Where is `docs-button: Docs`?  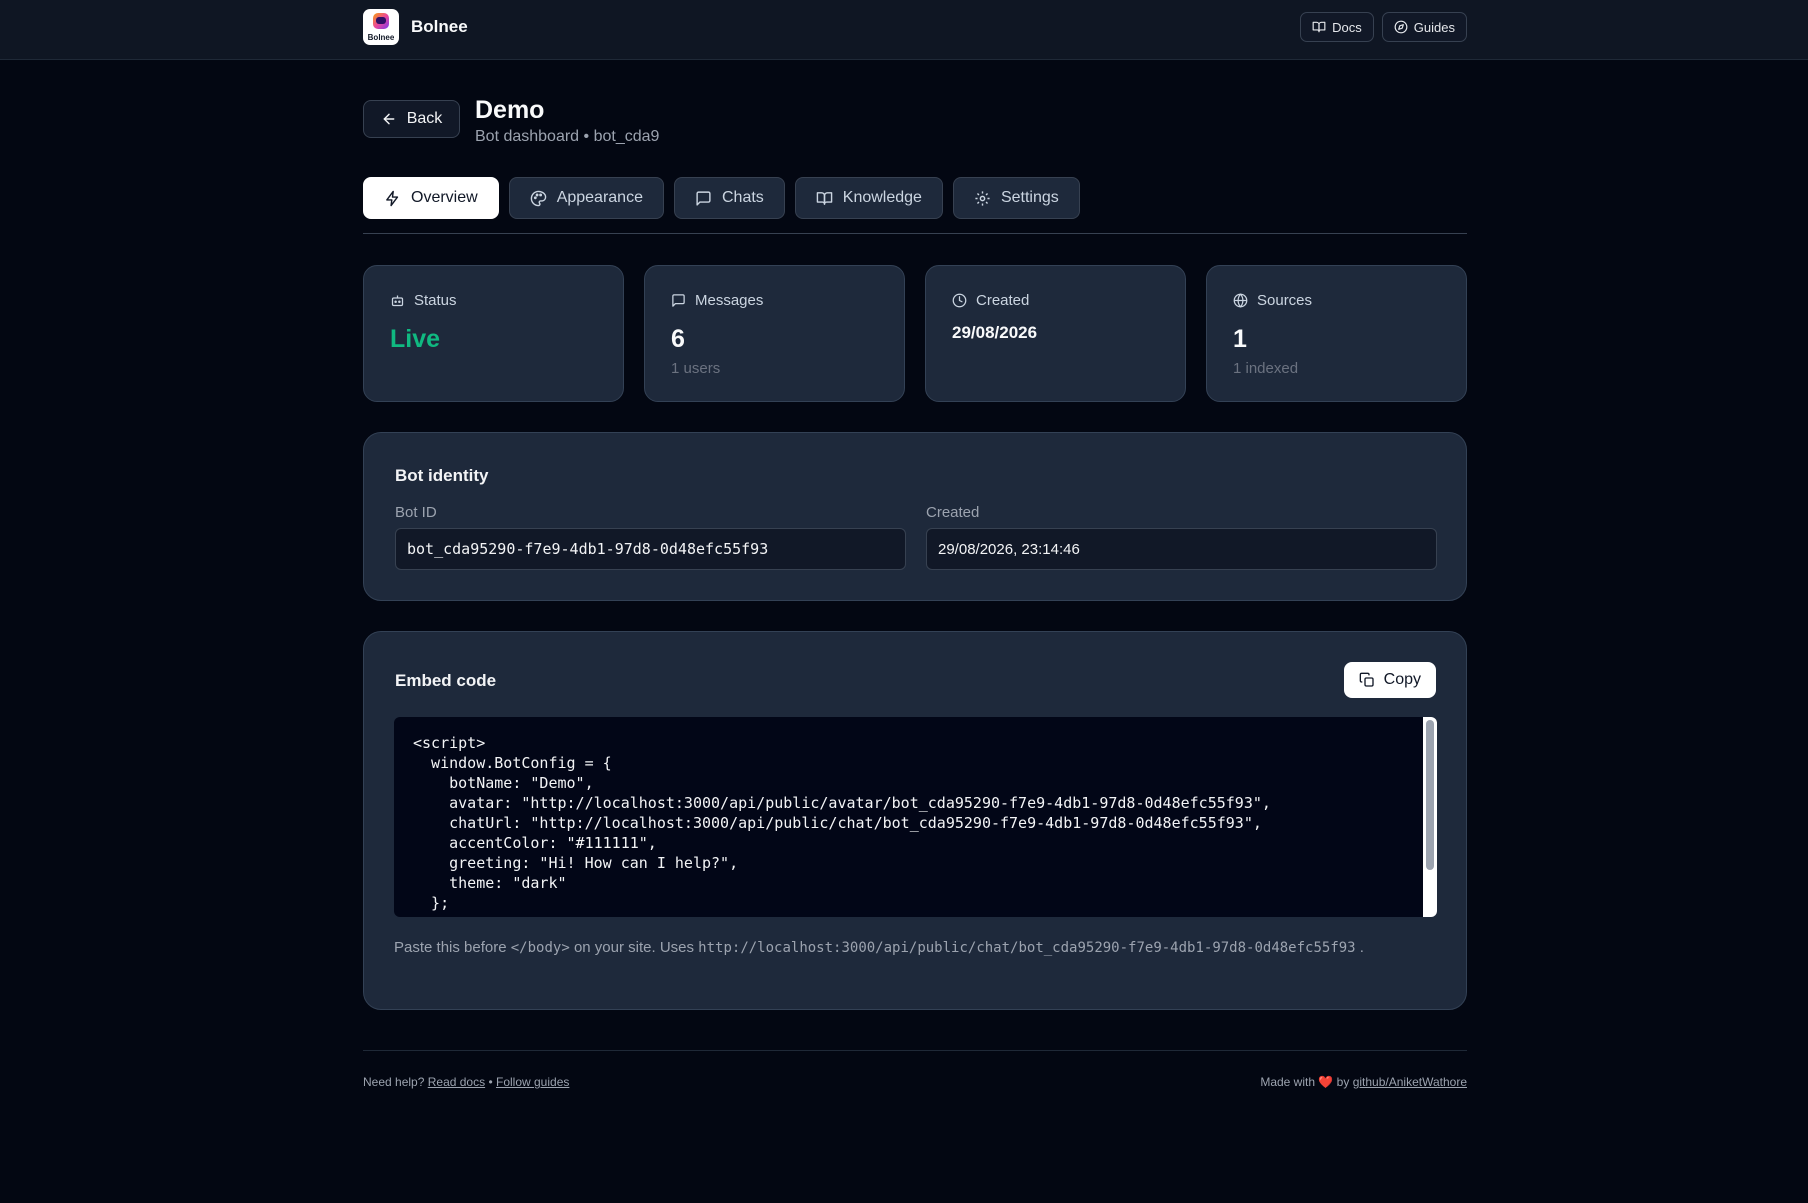
docs-button: Docs is located at coordinates (1337, 27).